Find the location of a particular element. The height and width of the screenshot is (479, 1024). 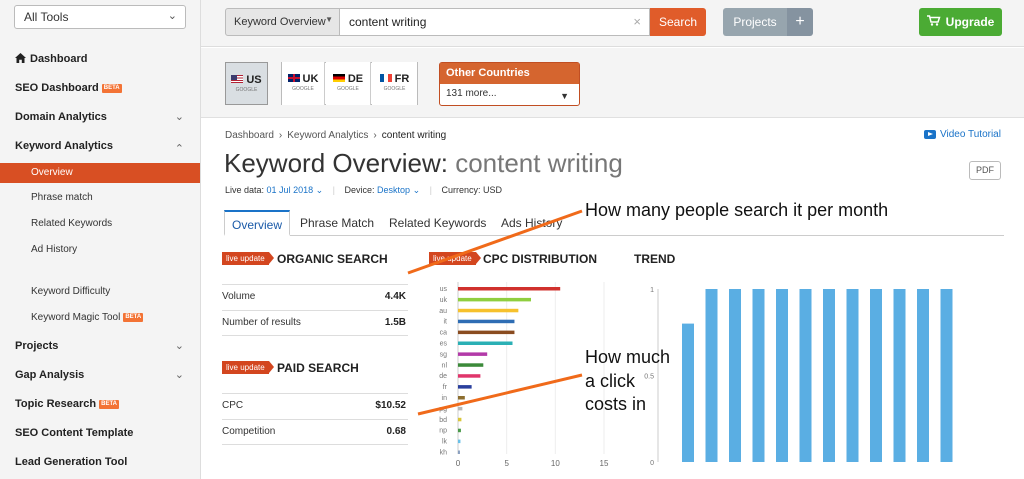

cpc-category-label: de is located at coordinates (443, 376).